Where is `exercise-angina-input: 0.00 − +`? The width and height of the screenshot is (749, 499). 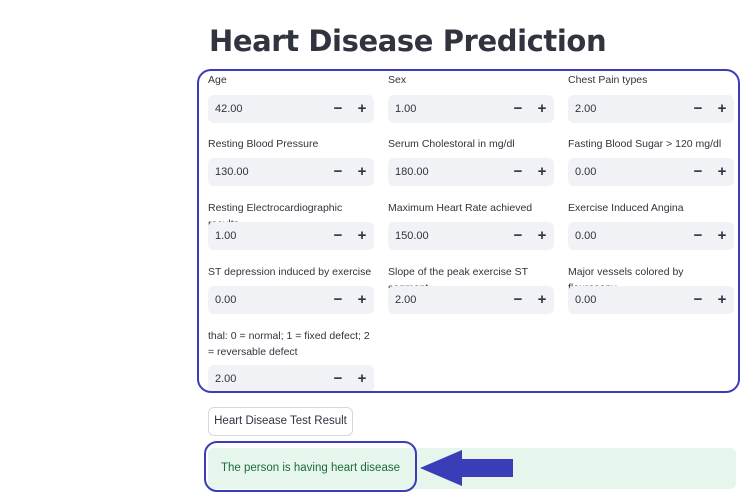
exercise-angina-input: 0.00 − + is located at coordinates (651, 236).